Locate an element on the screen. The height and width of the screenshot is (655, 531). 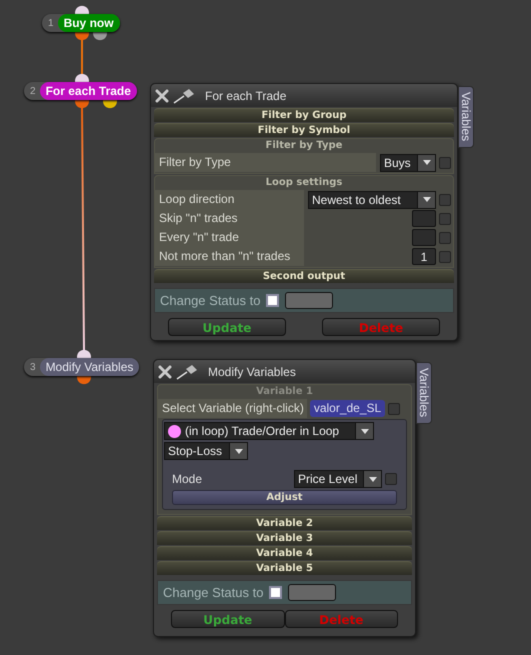
group-title: Filter by Type is located at coordinates (304, 146).